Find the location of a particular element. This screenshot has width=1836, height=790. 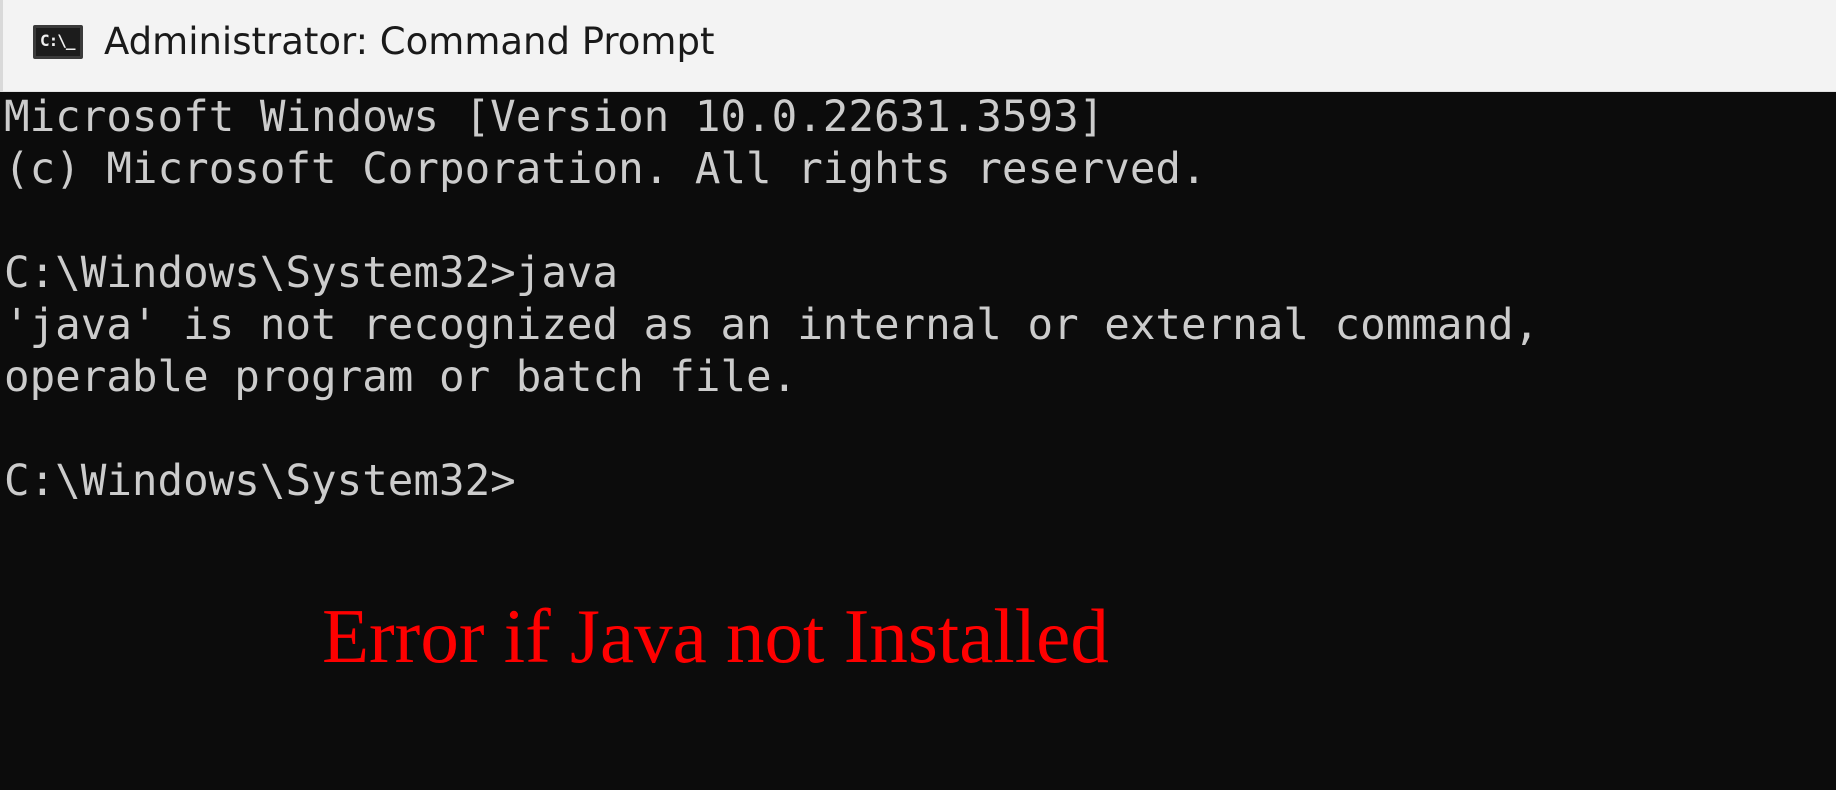

cmd-icon: C:\_ is located at coordinates (58, 42).